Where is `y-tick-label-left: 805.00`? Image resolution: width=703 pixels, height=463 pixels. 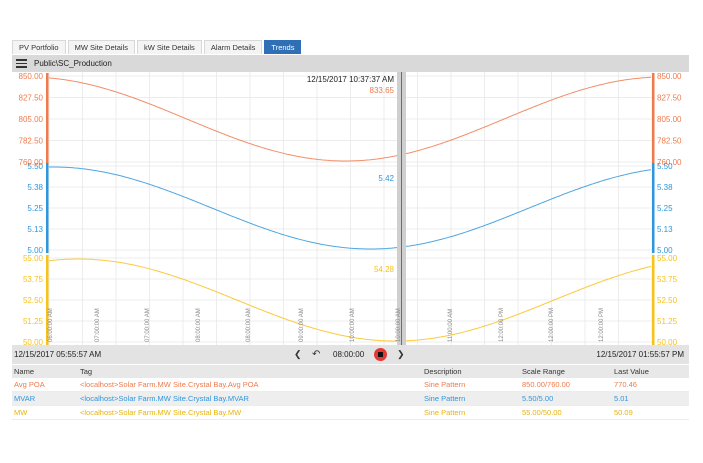 y-tick-label-left: 805.00 is located at coordinates (31, 119).